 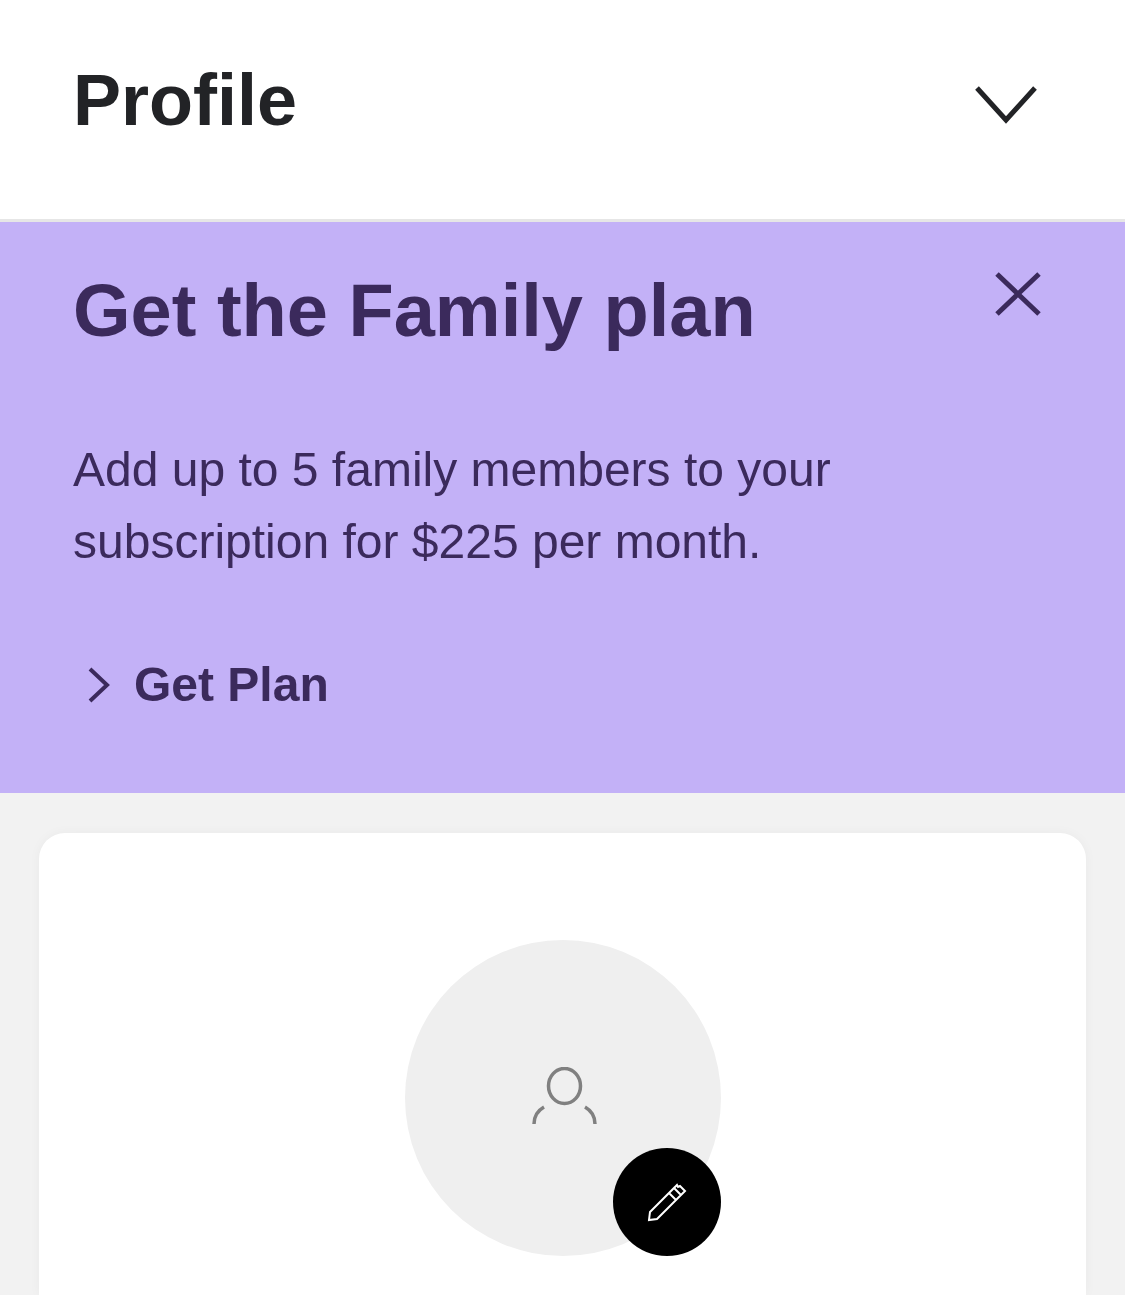 I want to click on banner-text: Add up to 5 family members to your subscription for $225 per month., so click(x=452, y=506).